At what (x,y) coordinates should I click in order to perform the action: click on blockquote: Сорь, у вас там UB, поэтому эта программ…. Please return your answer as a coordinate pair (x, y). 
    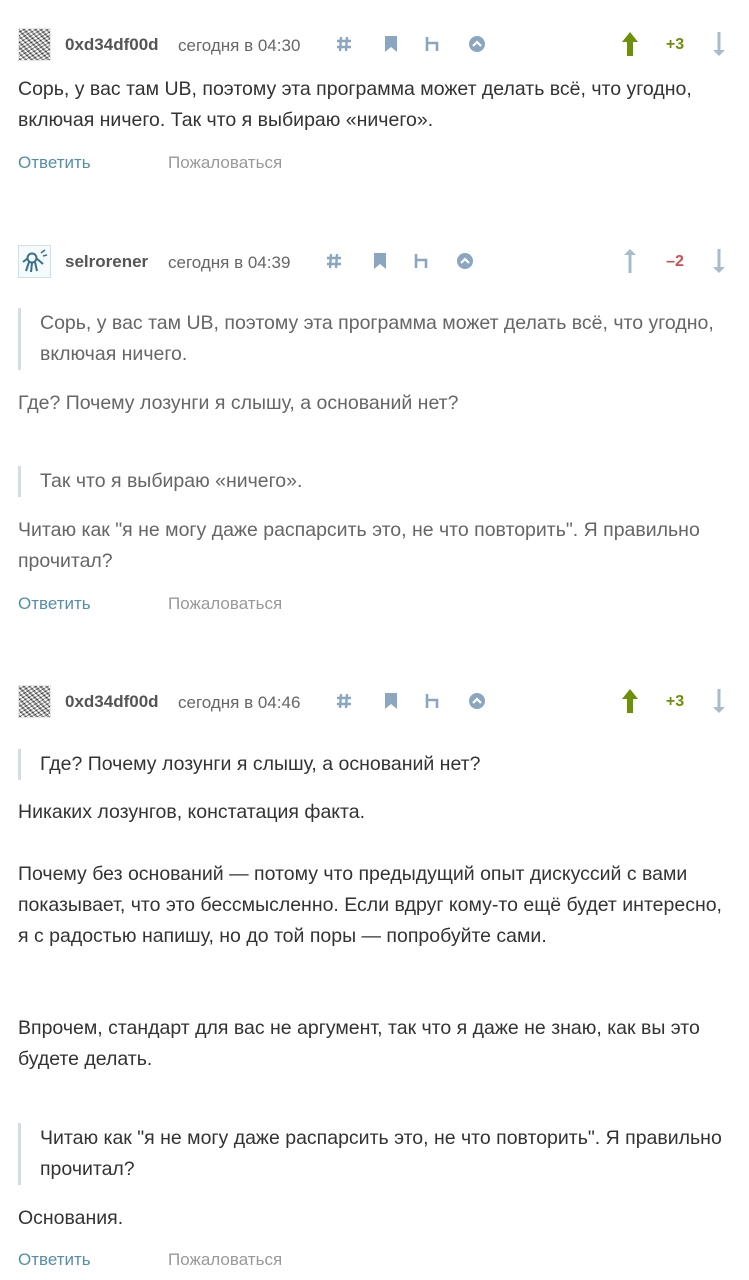
    Looking at the image, I should click on (372, 339).